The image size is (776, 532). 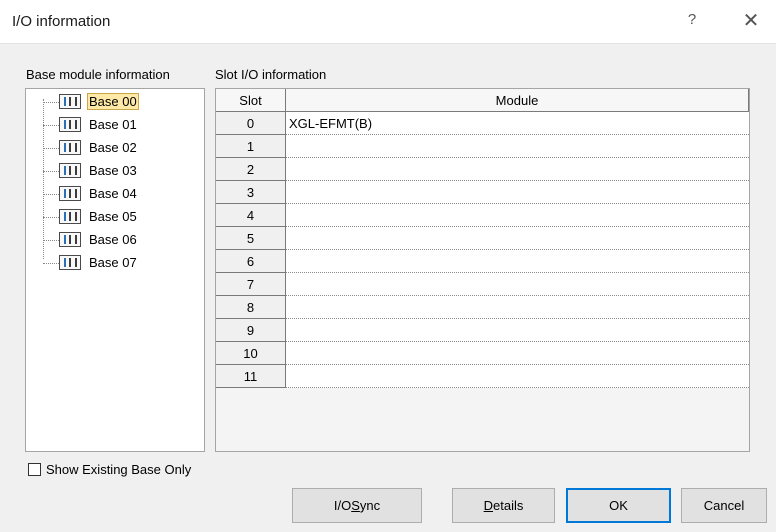 I want to click on io-sync-button: I/O Sync, so click(x=357, y=505).